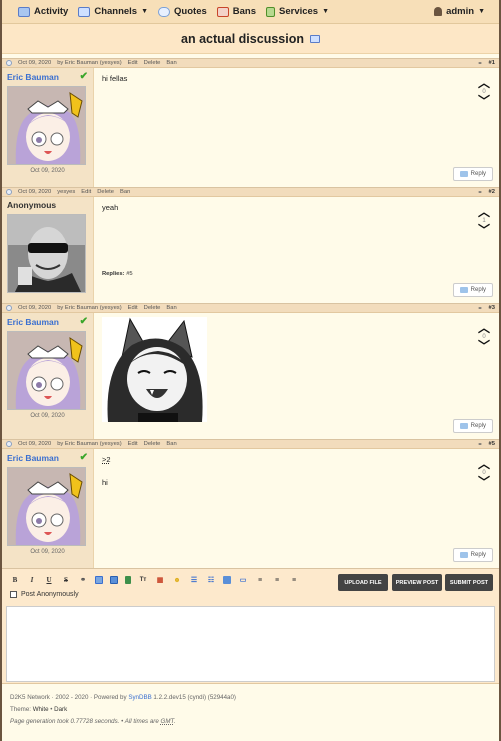 This screenshot has height=741, width=501. Describe the element at coordinates (32, 580) in the screenshot. I see `italic-icon: I` at that location.